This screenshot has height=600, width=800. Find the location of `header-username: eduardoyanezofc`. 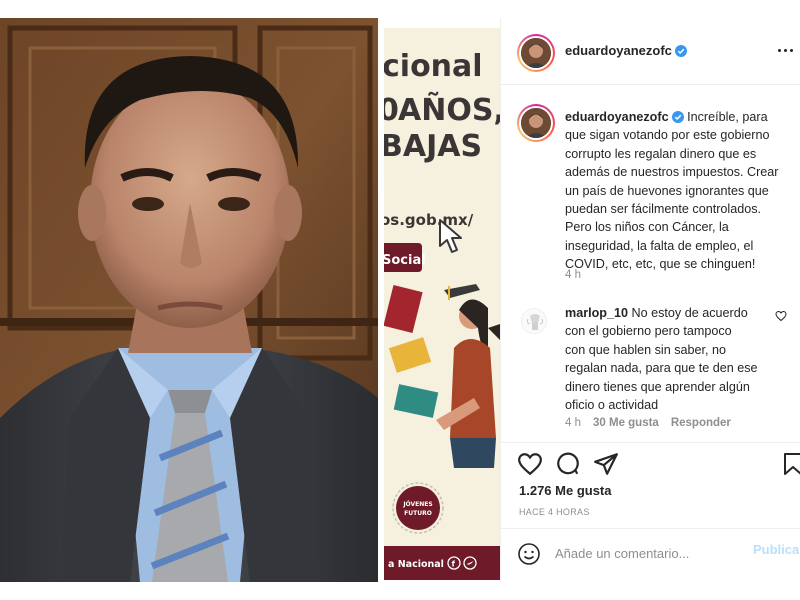

header-username: eduardoyanezofc is located at coordinates (626, 50).